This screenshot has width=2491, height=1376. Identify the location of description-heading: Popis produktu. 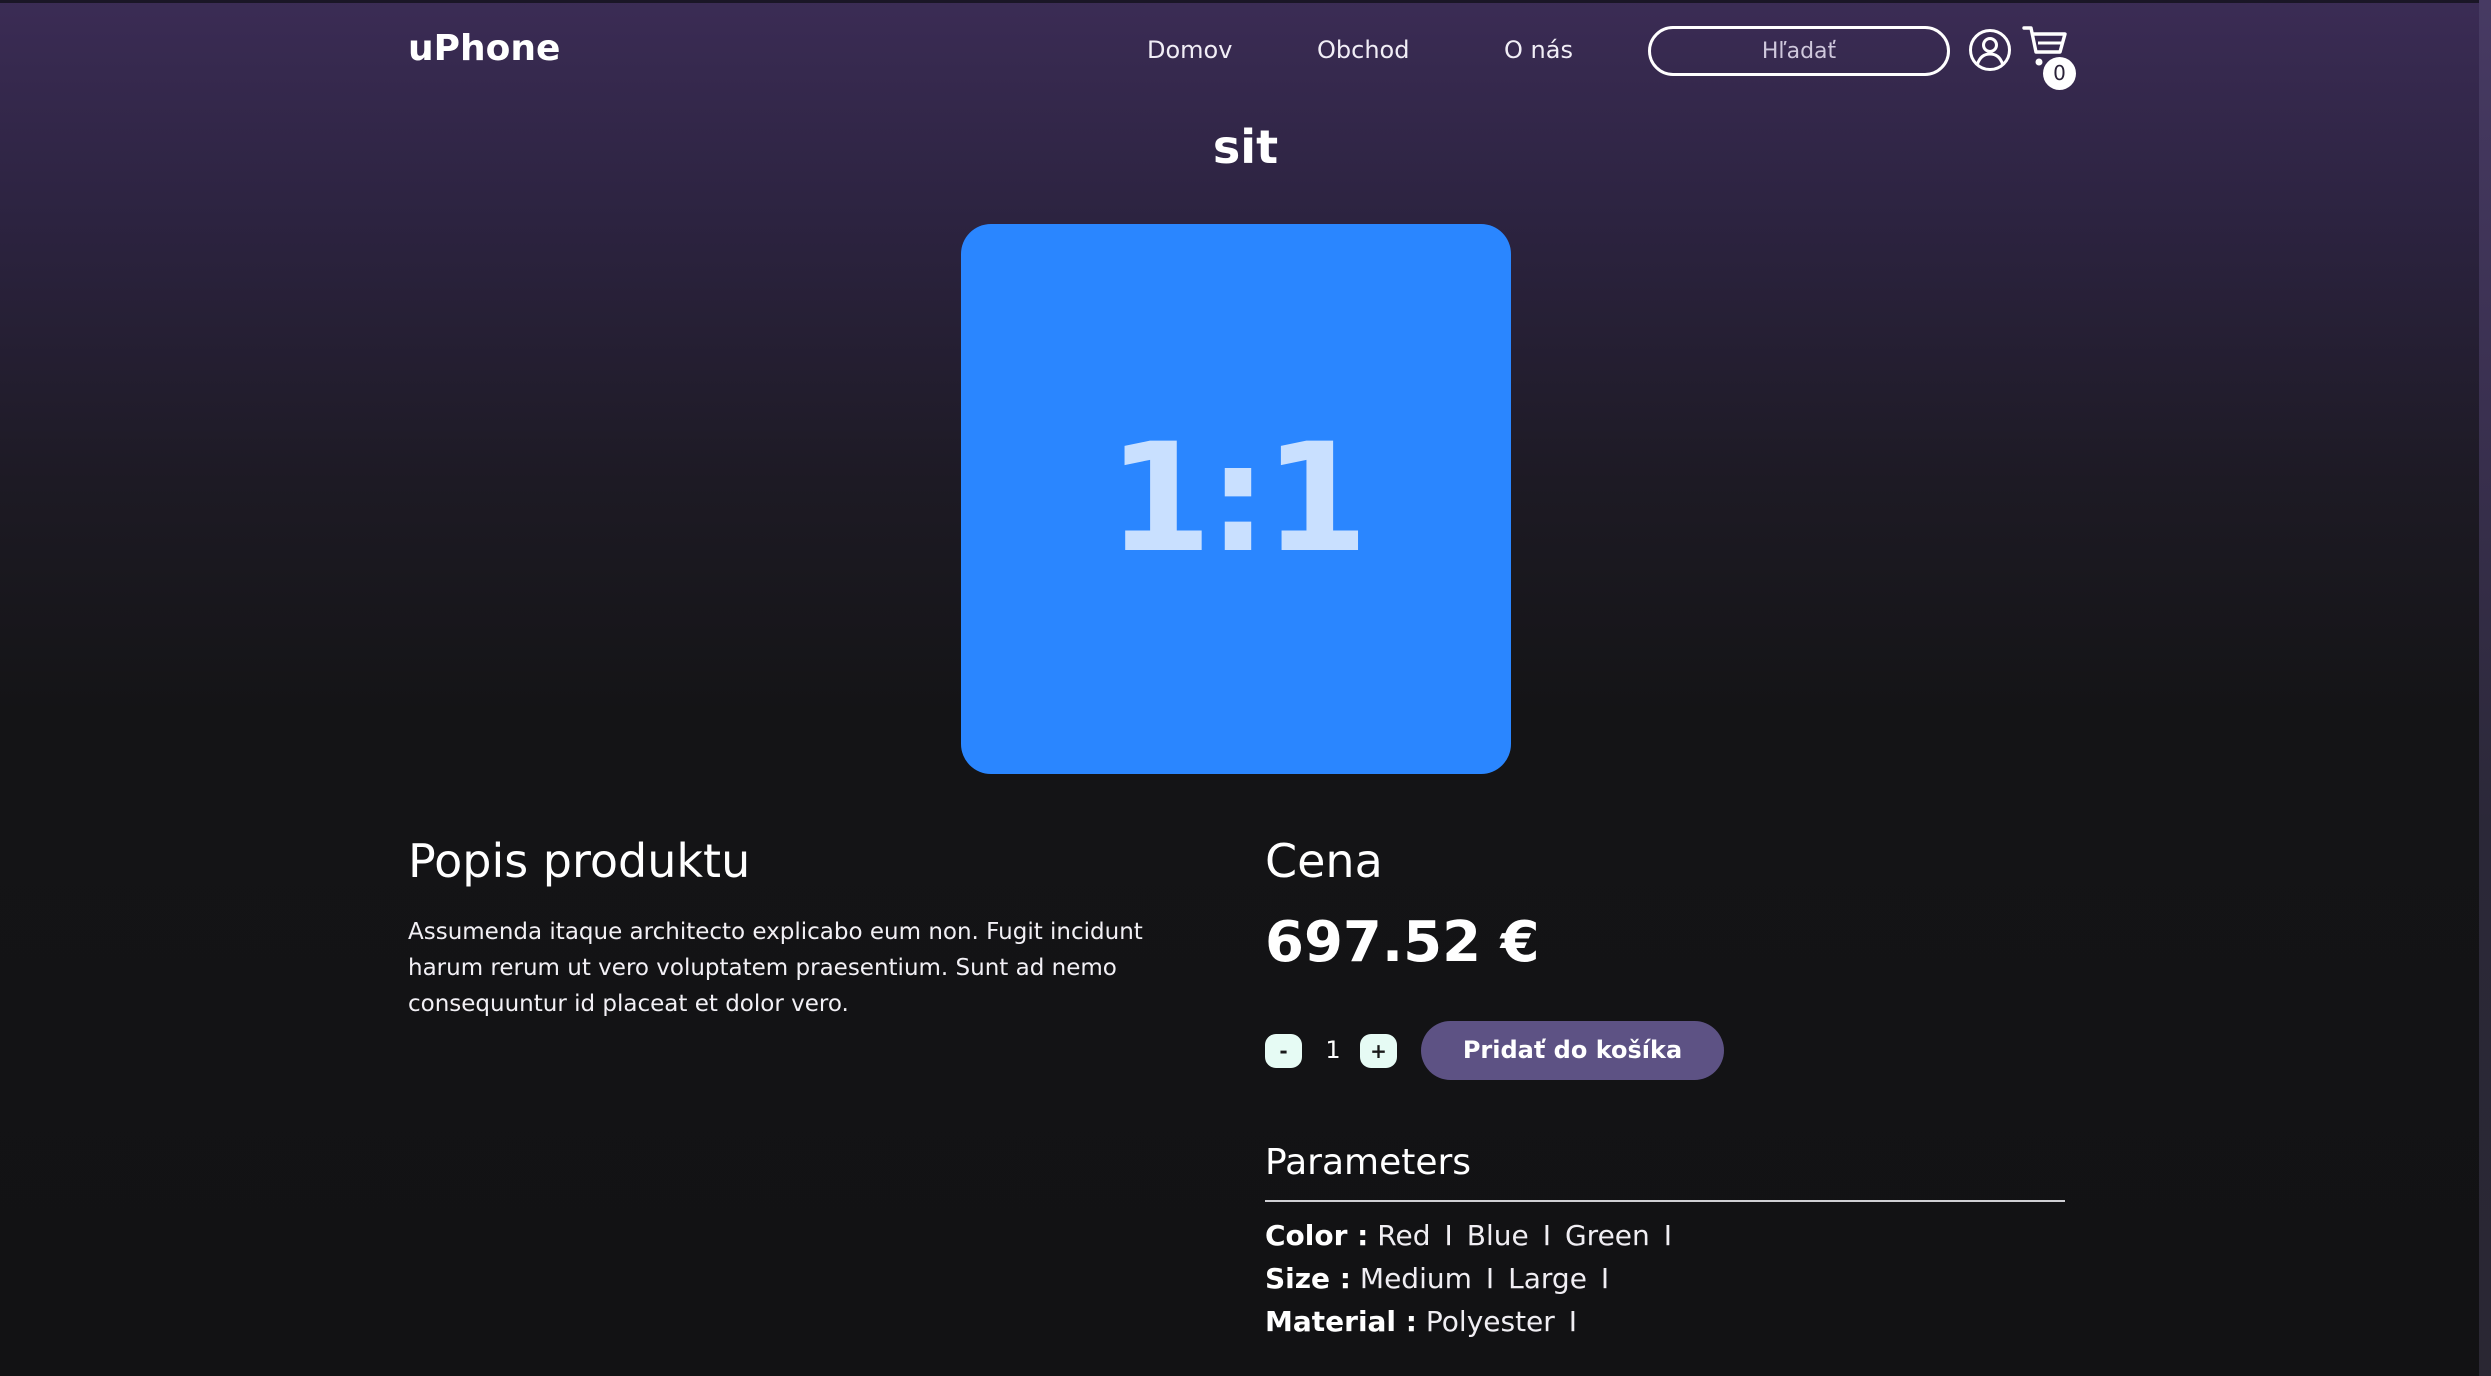
(579, 861).